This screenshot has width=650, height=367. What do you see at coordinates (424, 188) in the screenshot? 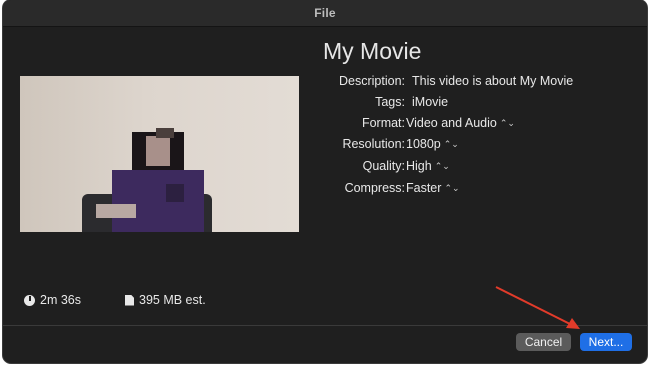
I see `compress-value: Faster` at bounding box center [424, 188].